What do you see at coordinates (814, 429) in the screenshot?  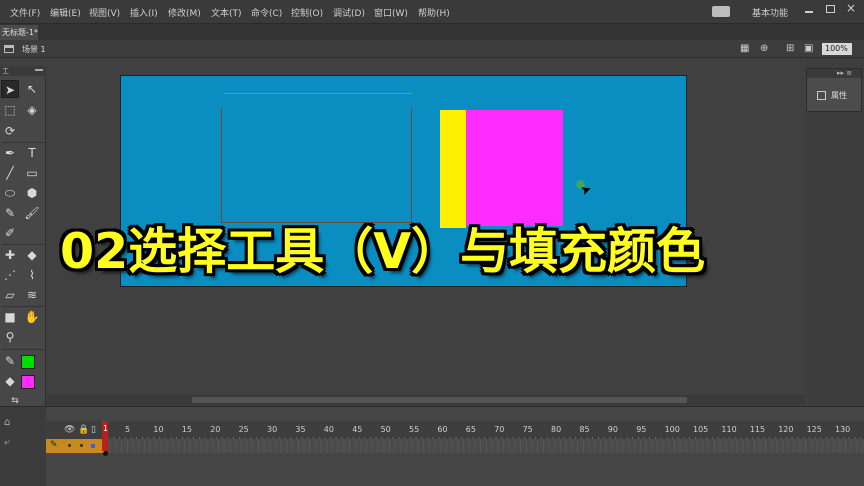 I see `frame-number: 125` at bounding box center [814, 429].